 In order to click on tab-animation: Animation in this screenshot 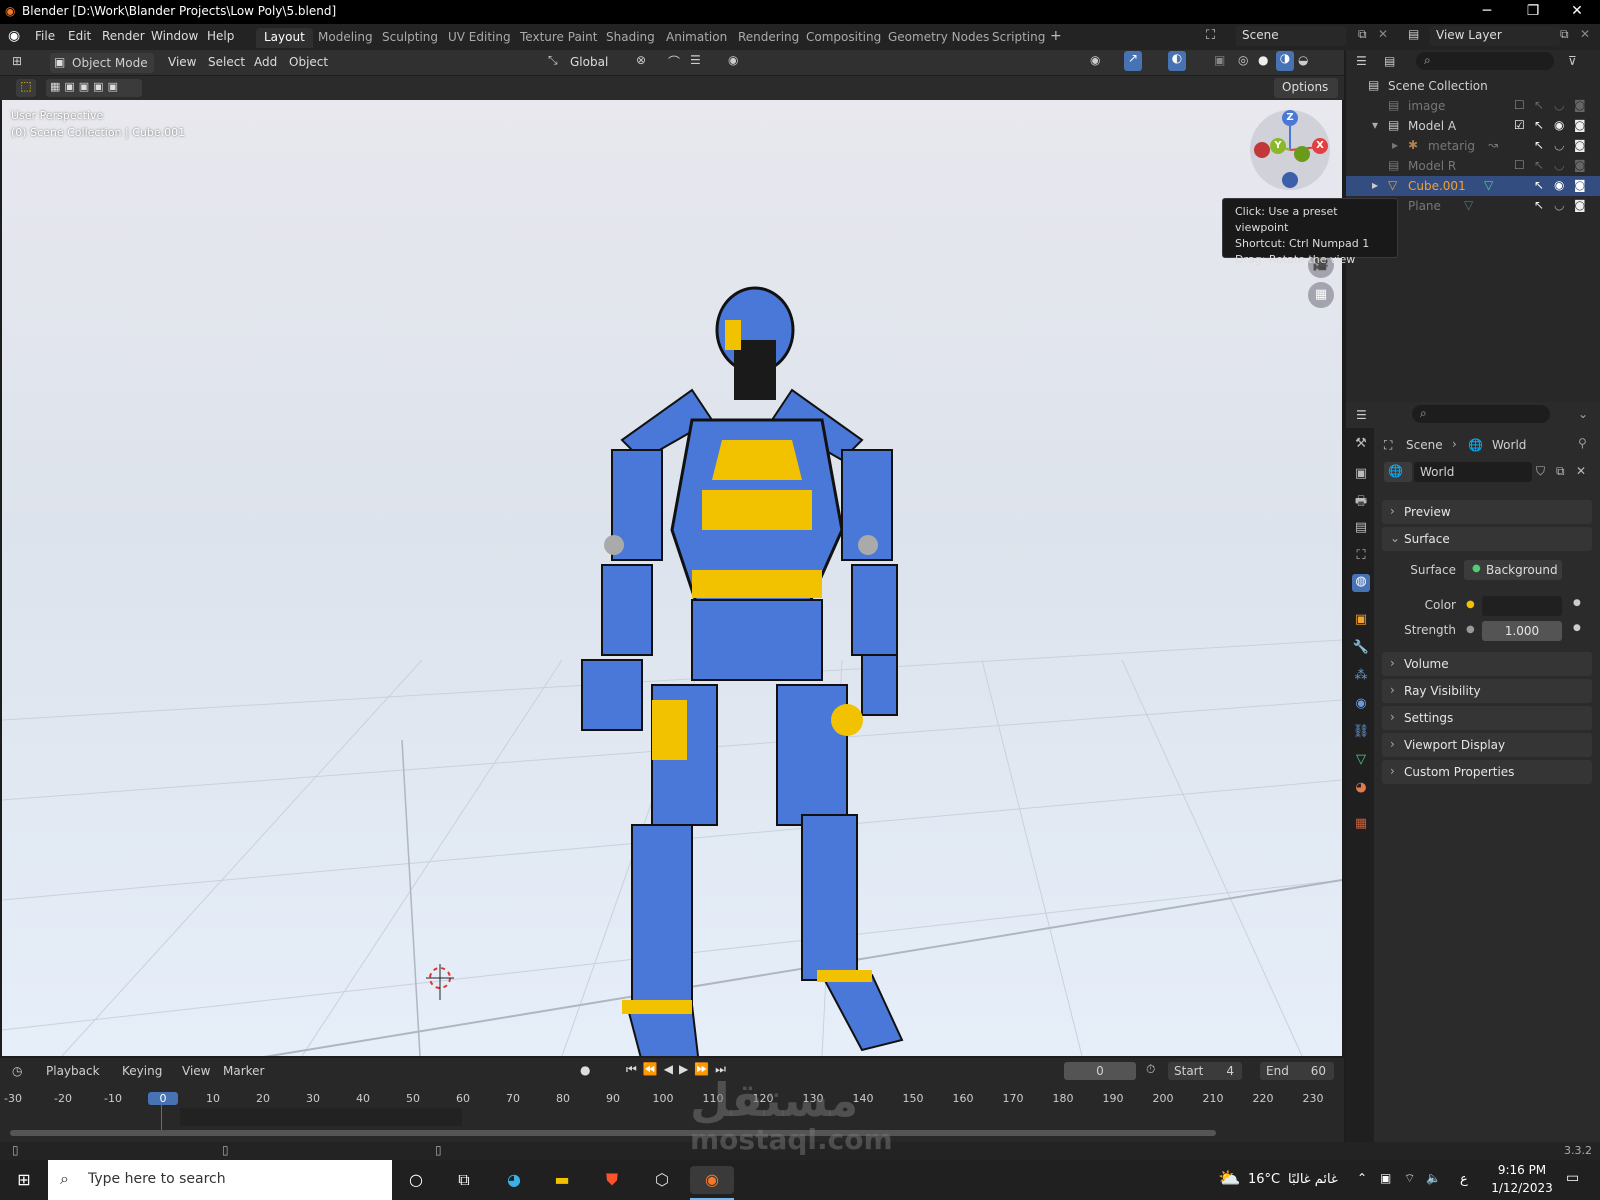, I will do `click(696, 38)`.